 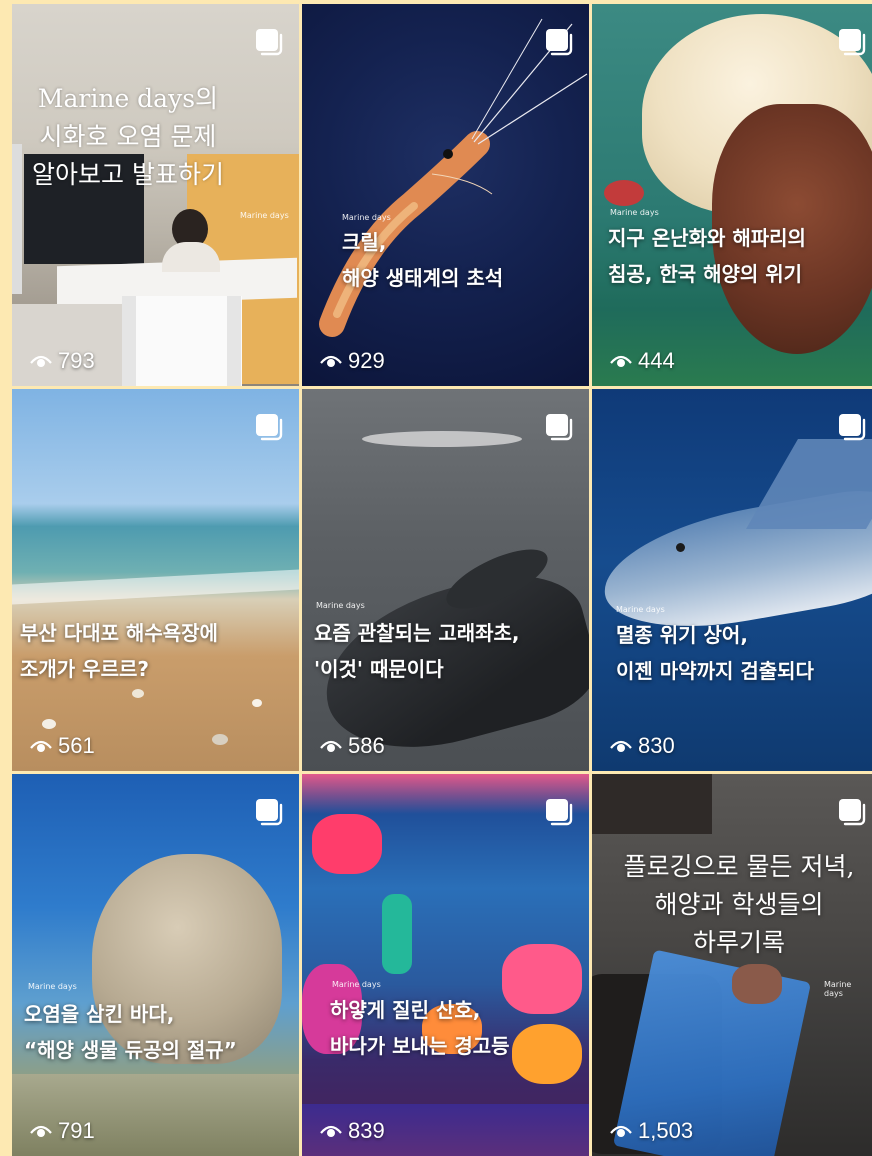 I want to click on view-count: 791, so click(x=62, y=1131).